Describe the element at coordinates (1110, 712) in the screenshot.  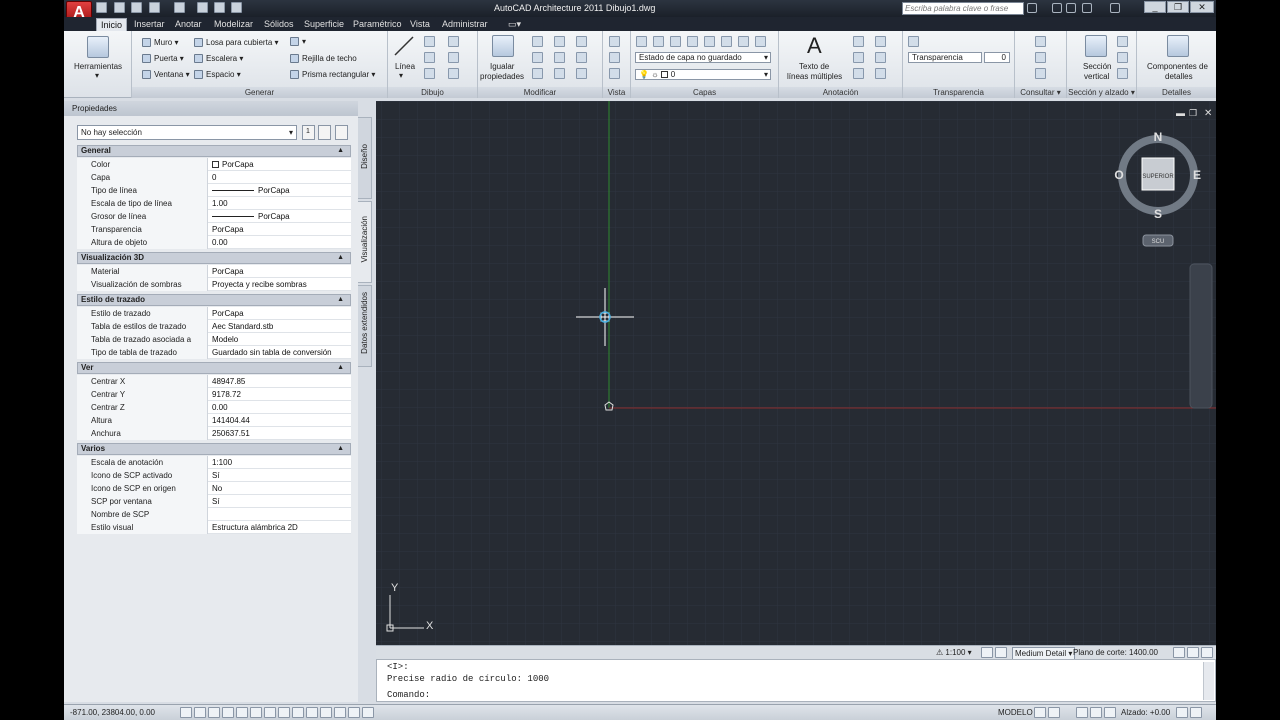
I see `lock-icon` at that location.